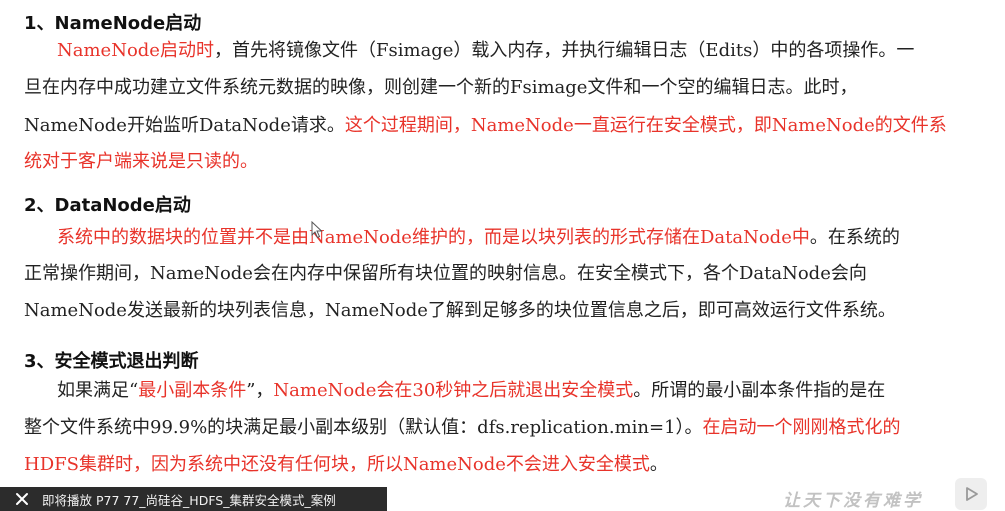 Image resolution: width=1005 pixels, height=511 pixels. I want to click on section-heading-3: 3、安全模式退出判断, so click(111, 361).